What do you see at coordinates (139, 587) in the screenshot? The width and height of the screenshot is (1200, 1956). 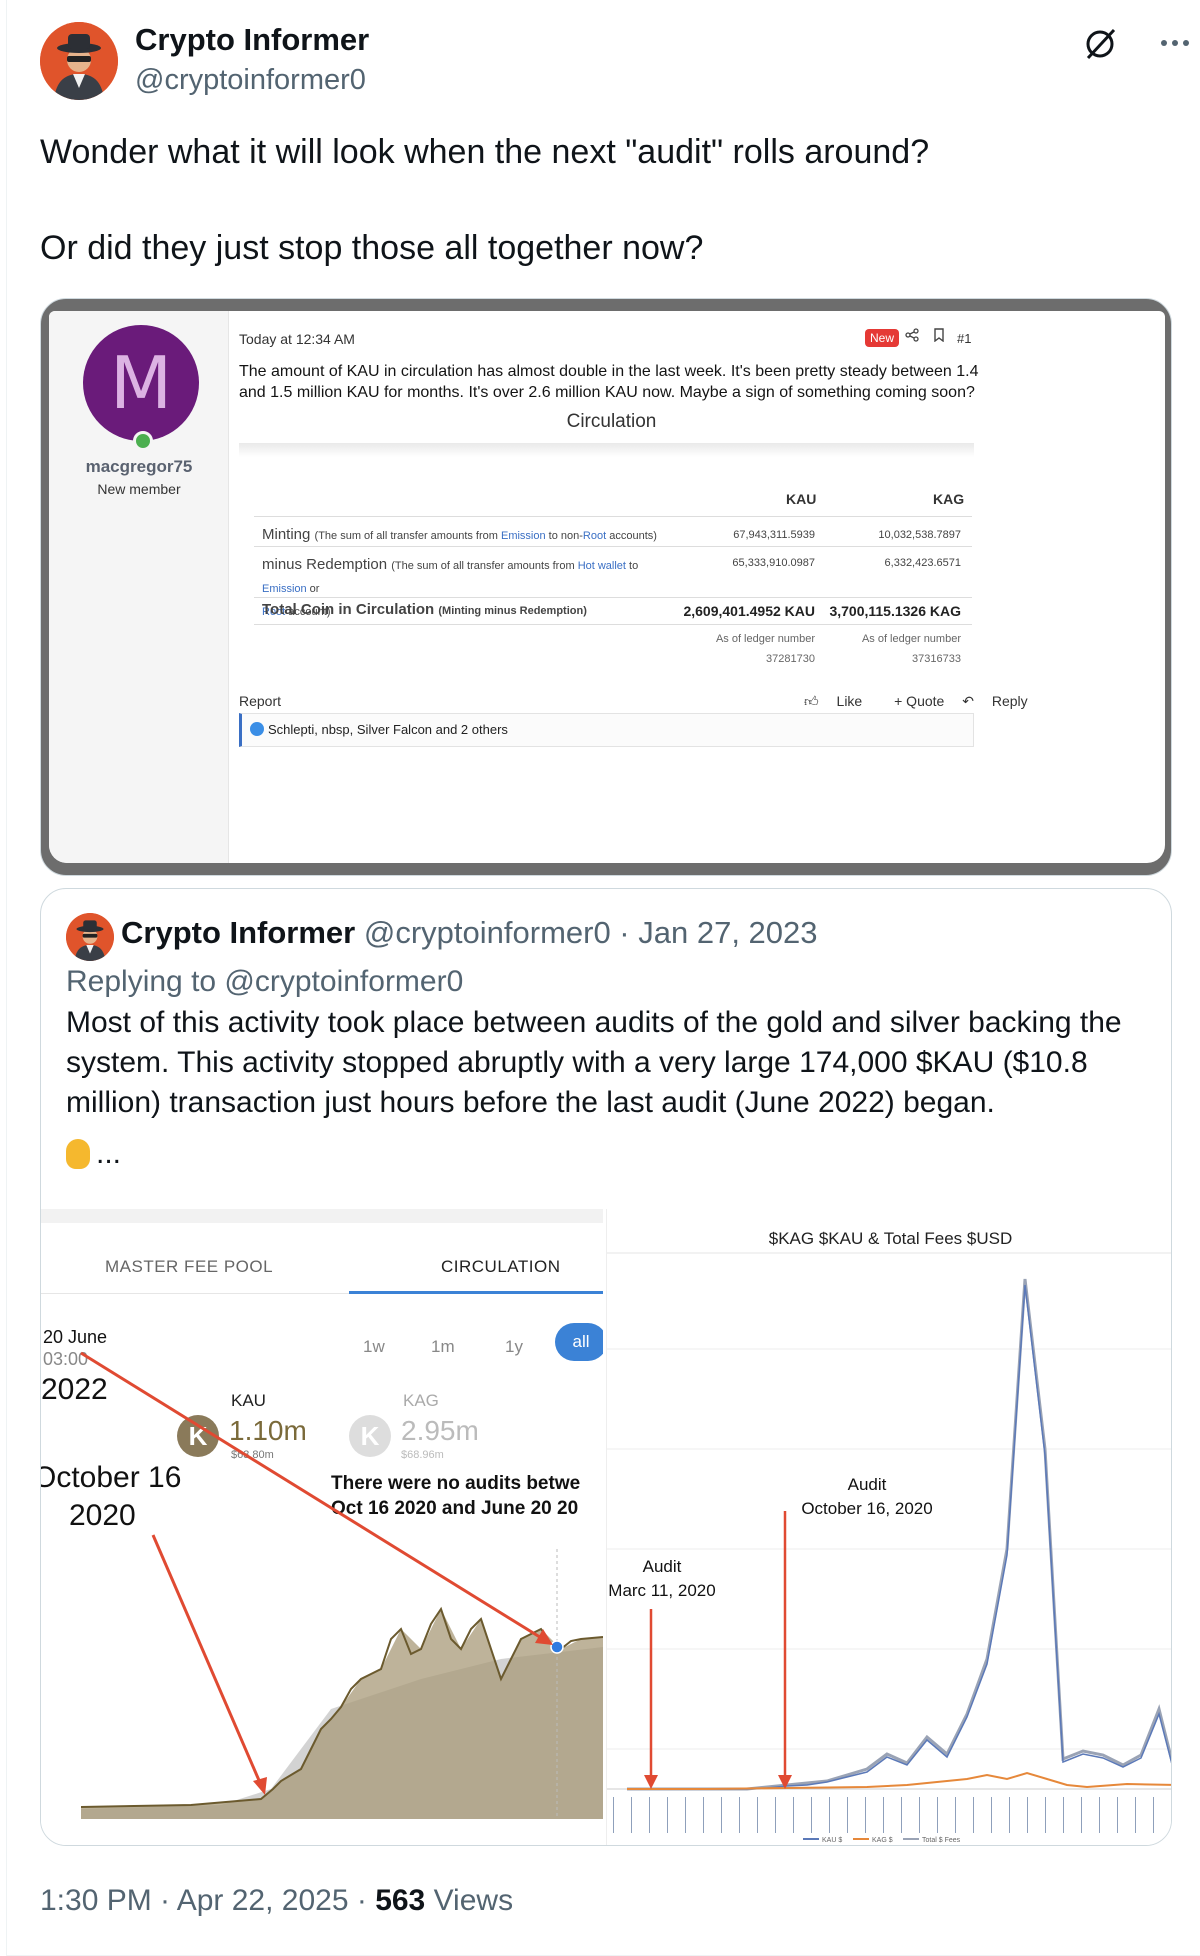 I see `forum-user-panel: M macgregor75 New member` at bounding box center [139, 587].